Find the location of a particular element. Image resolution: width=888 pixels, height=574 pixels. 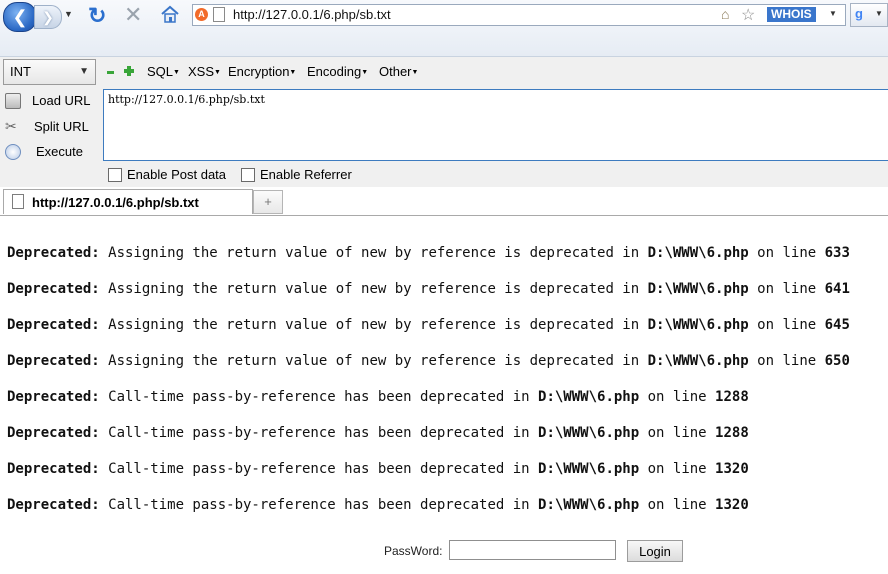

google-icon: g is located at coordinates (859, 13).